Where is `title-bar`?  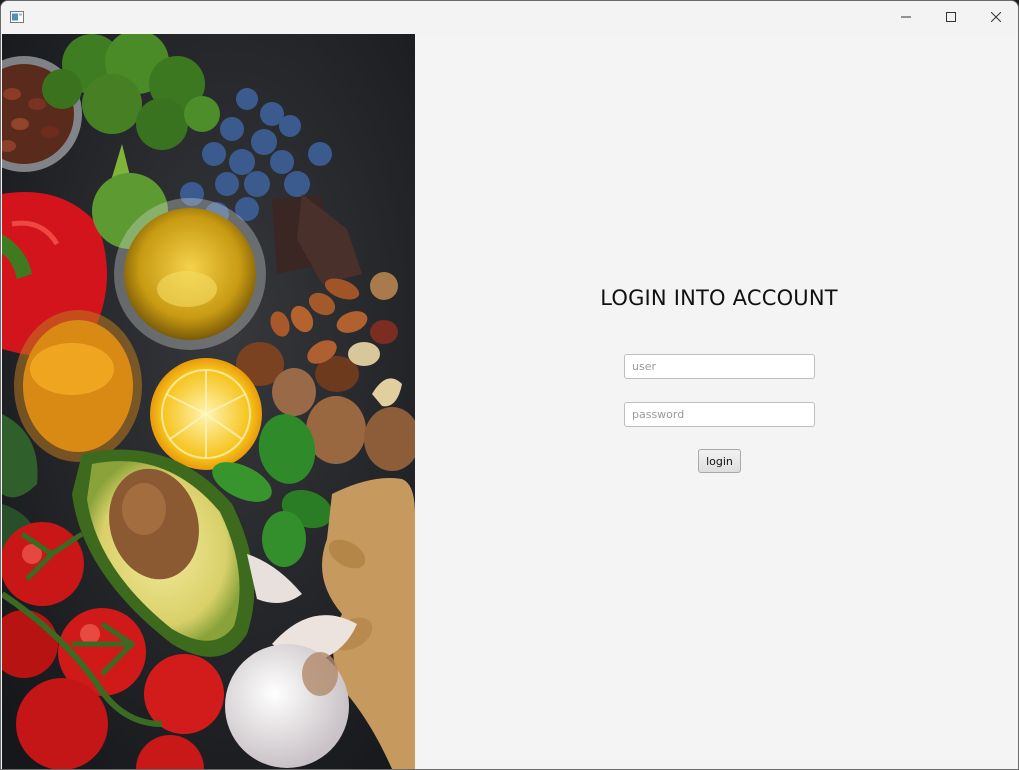
title-bar is located at coordinates (509, 17).